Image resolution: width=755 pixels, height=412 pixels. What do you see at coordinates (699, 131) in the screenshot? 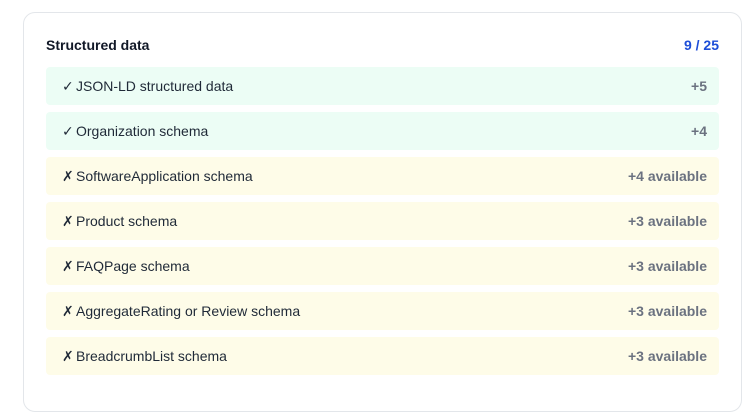
I see `check-item-points: +4` at bounding box center [699, 131].